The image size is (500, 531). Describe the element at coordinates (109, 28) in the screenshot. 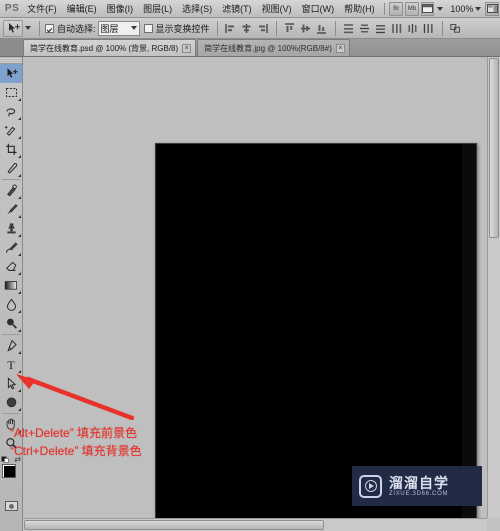

I see `auto-select-value: 图层` at that location.